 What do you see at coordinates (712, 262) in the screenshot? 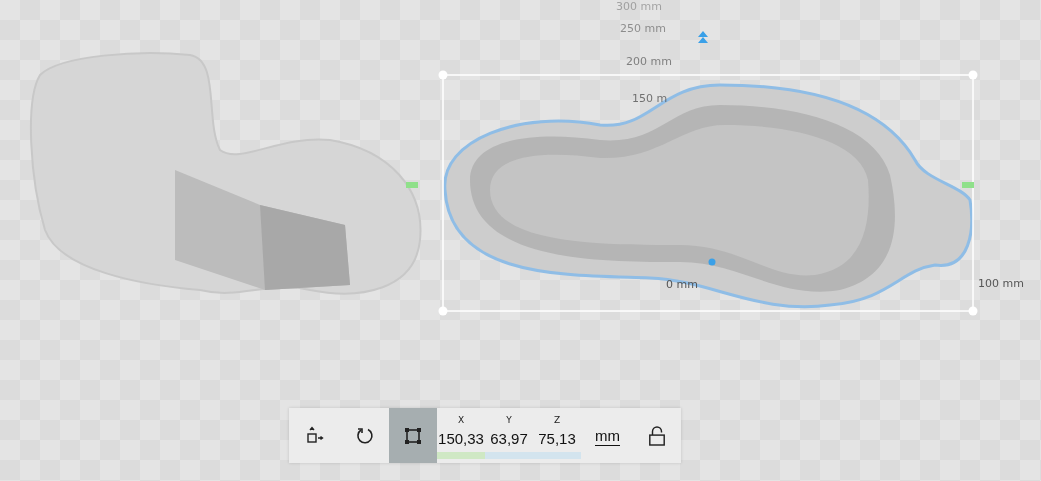
I see `center-dot` at bounding box center [712, 262].